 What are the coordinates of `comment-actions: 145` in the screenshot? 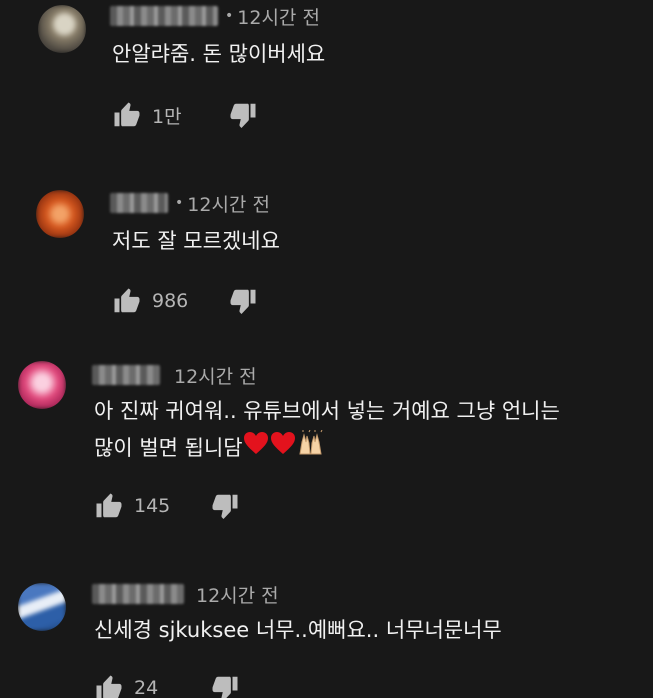 It's located at (167, 506).